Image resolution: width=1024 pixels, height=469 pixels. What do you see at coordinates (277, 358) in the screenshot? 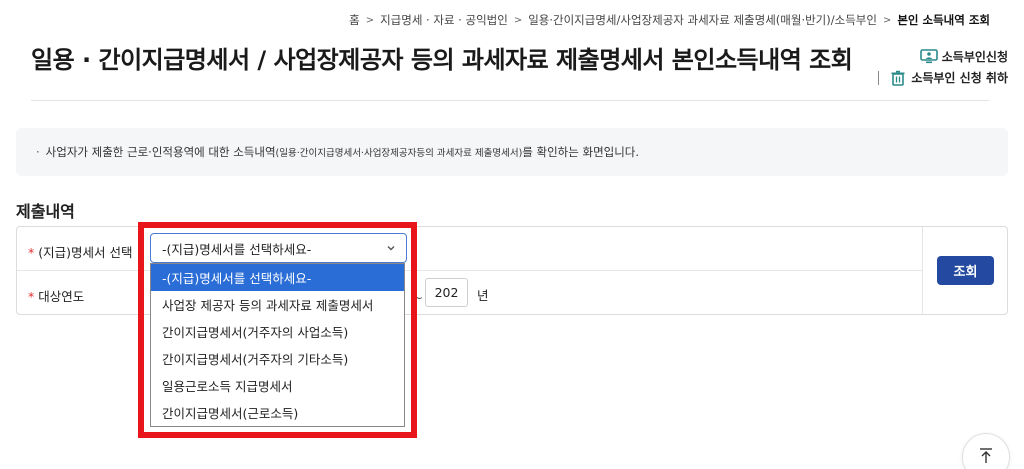
I see `dropdown-option: 간이지급명세서(거주자의 기타소득)` at bounding box center [277, 358].